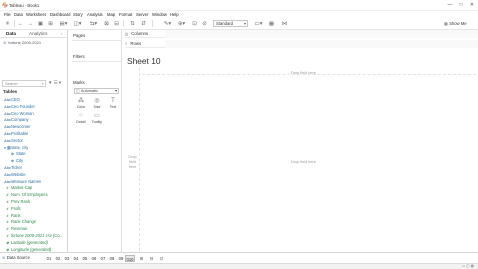 The image size is (478, 269). I want to click on maximize-button: □, so click(461, 5).